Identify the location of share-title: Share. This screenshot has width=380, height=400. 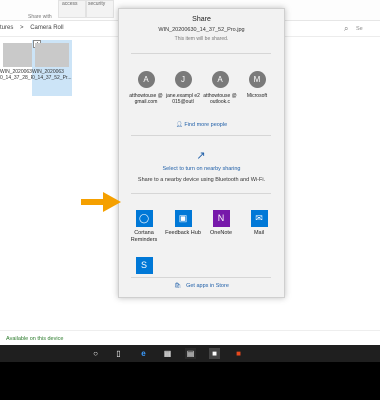
(201, 19).